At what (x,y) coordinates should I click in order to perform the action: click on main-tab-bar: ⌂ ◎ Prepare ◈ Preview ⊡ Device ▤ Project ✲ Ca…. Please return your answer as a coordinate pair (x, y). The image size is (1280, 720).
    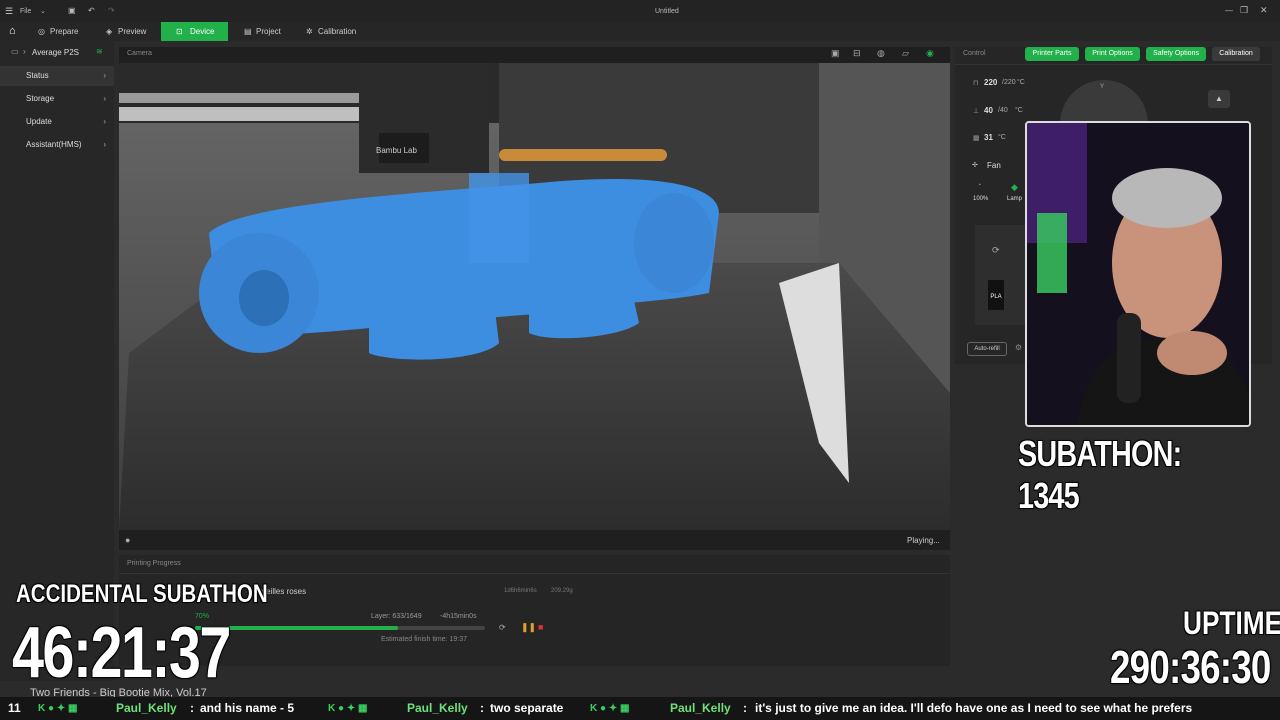
    Looking at the image, I should click on (640, 31).